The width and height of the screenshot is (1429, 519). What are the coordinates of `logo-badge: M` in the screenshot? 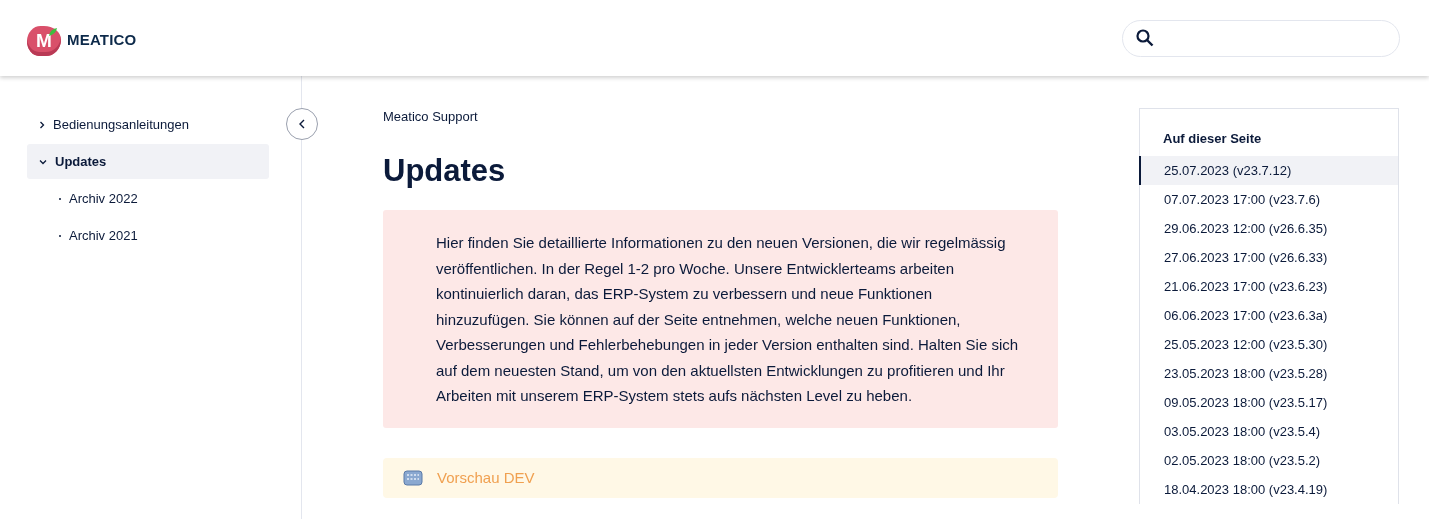 It's located at (44, 41).